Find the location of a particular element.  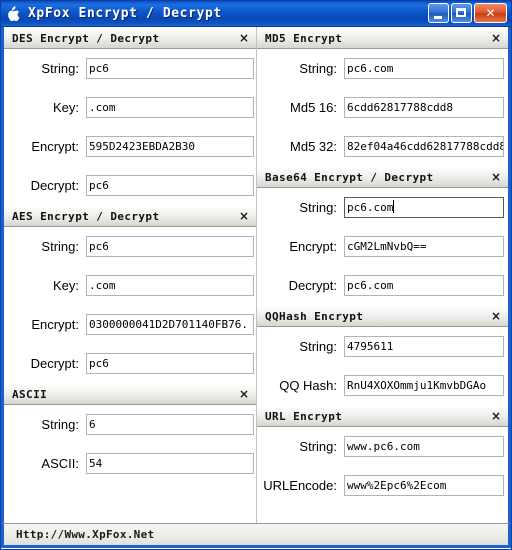

maximize-icon is located at coordinates (461, 12).